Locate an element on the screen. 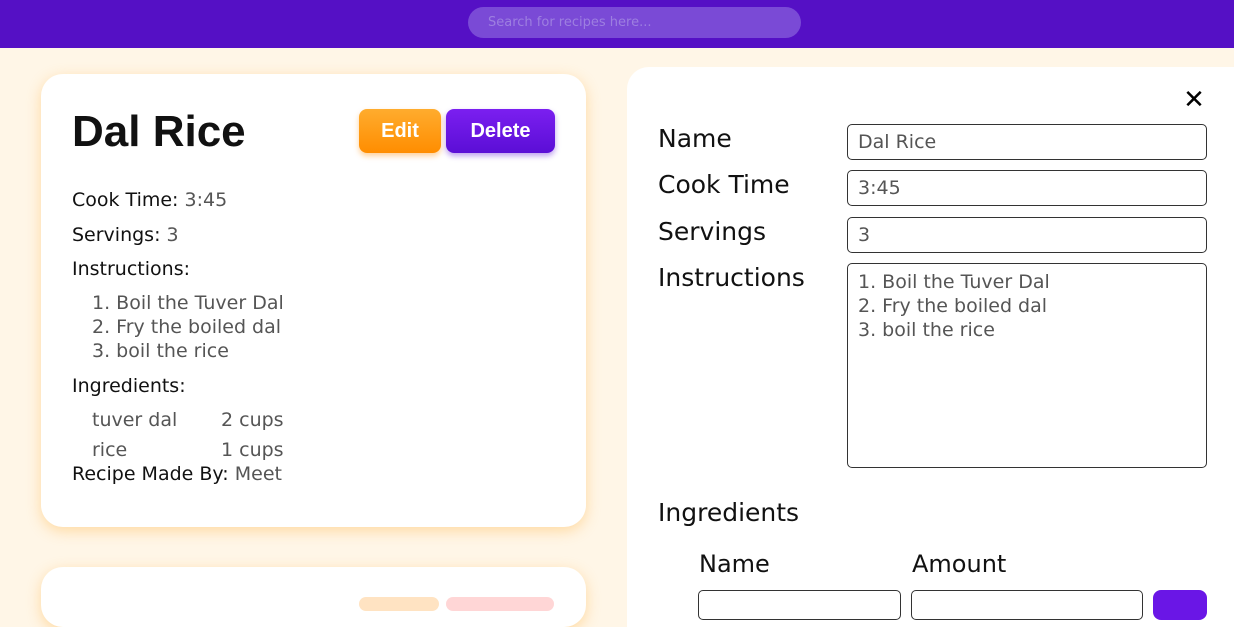  servings-label: Servings is located at coordinates (712, 231).